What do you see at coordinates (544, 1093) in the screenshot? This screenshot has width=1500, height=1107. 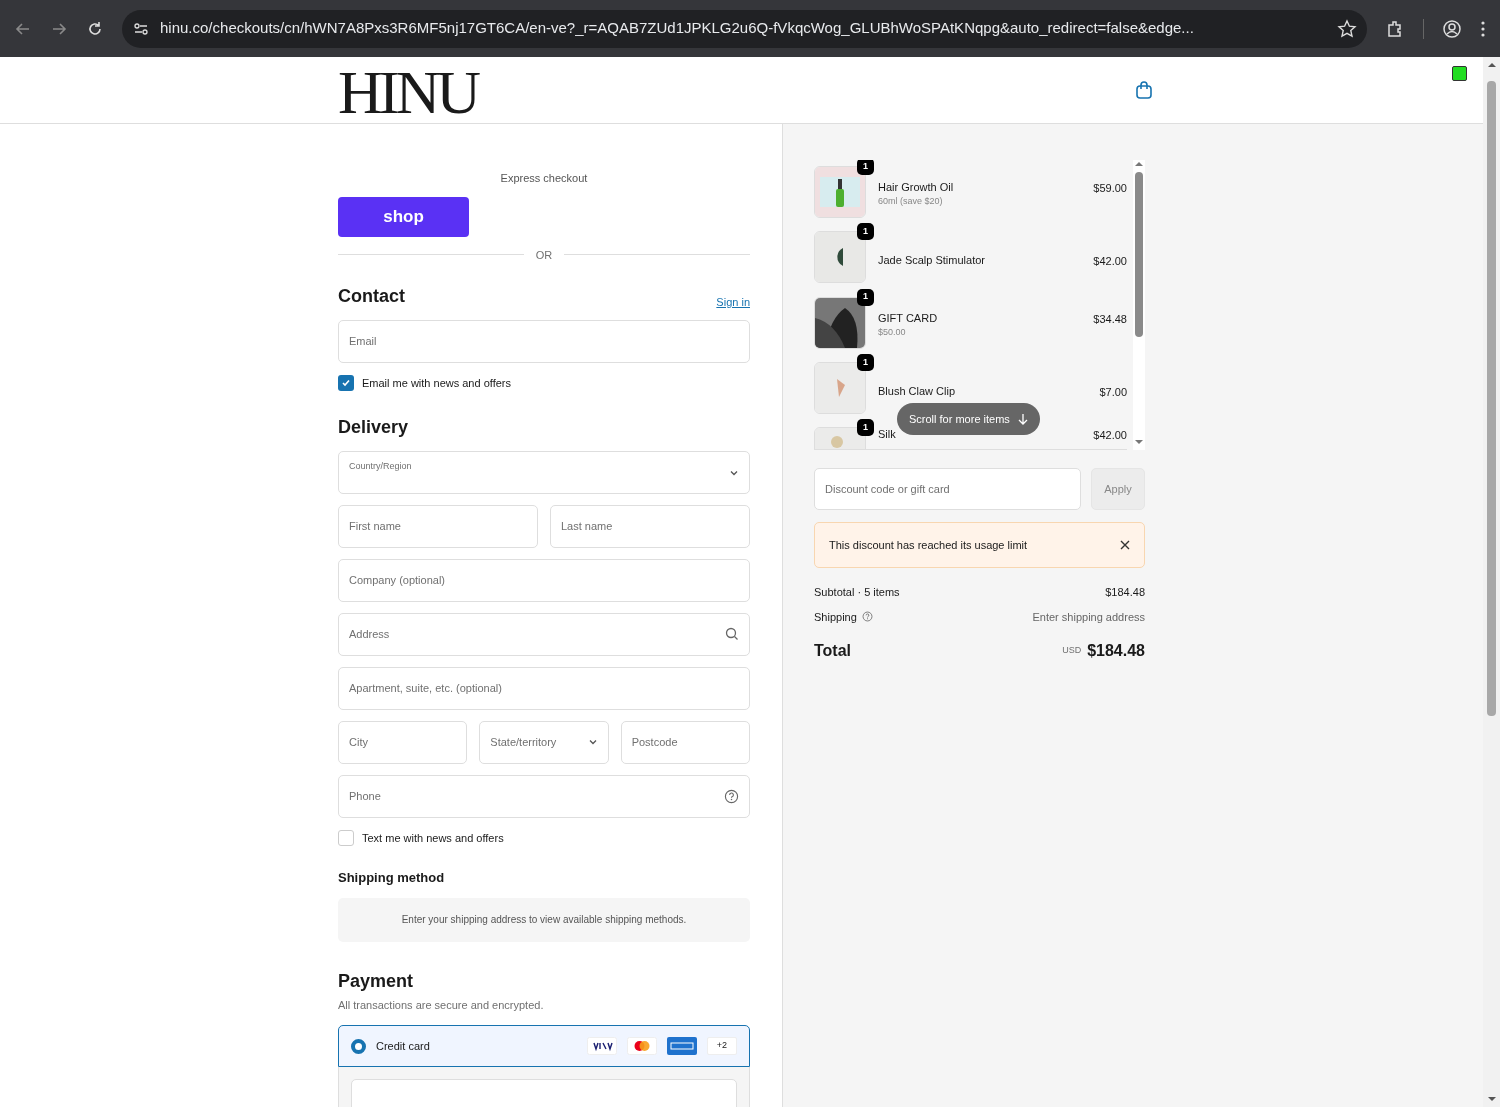 I see `card-number-field` at bounding box center [544, 1093].